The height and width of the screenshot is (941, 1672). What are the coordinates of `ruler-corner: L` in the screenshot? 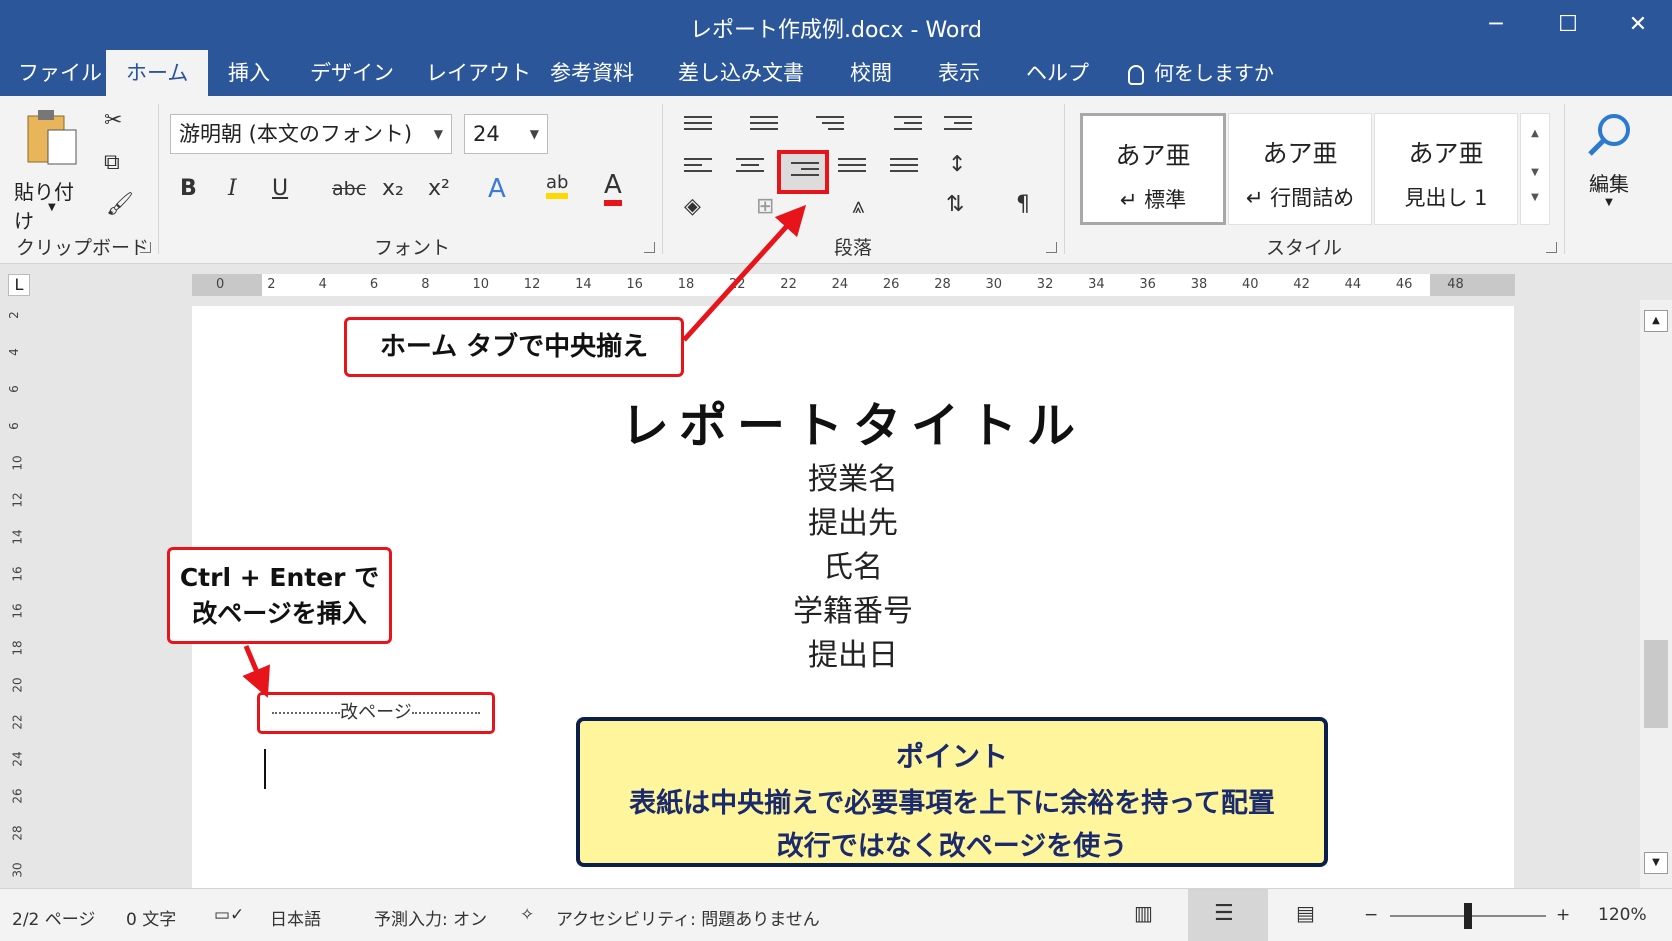 It's located at (19, 285).